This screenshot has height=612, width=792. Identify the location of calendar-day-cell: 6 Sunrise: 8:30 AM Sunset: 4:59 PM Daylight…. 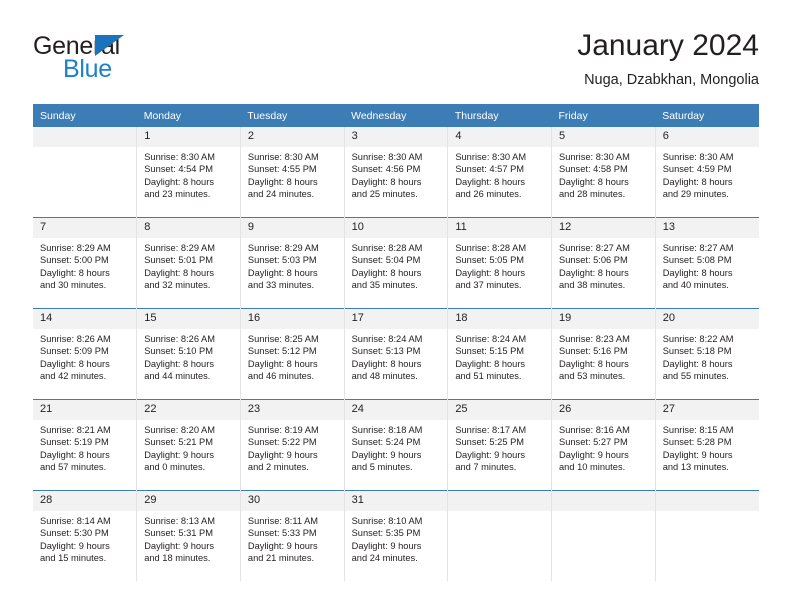
(706, 172).